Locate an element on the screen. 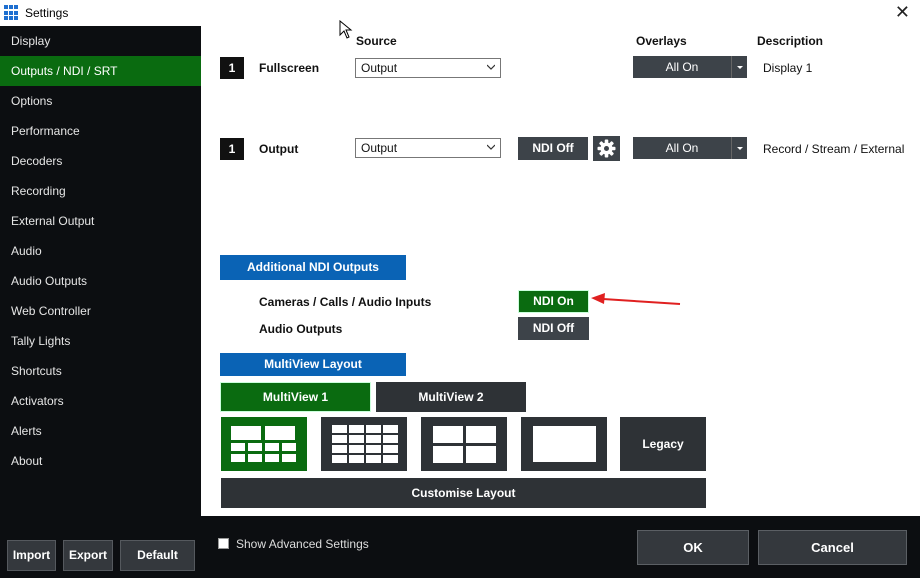  layout-single-icon is located at coordinates (564, 444).